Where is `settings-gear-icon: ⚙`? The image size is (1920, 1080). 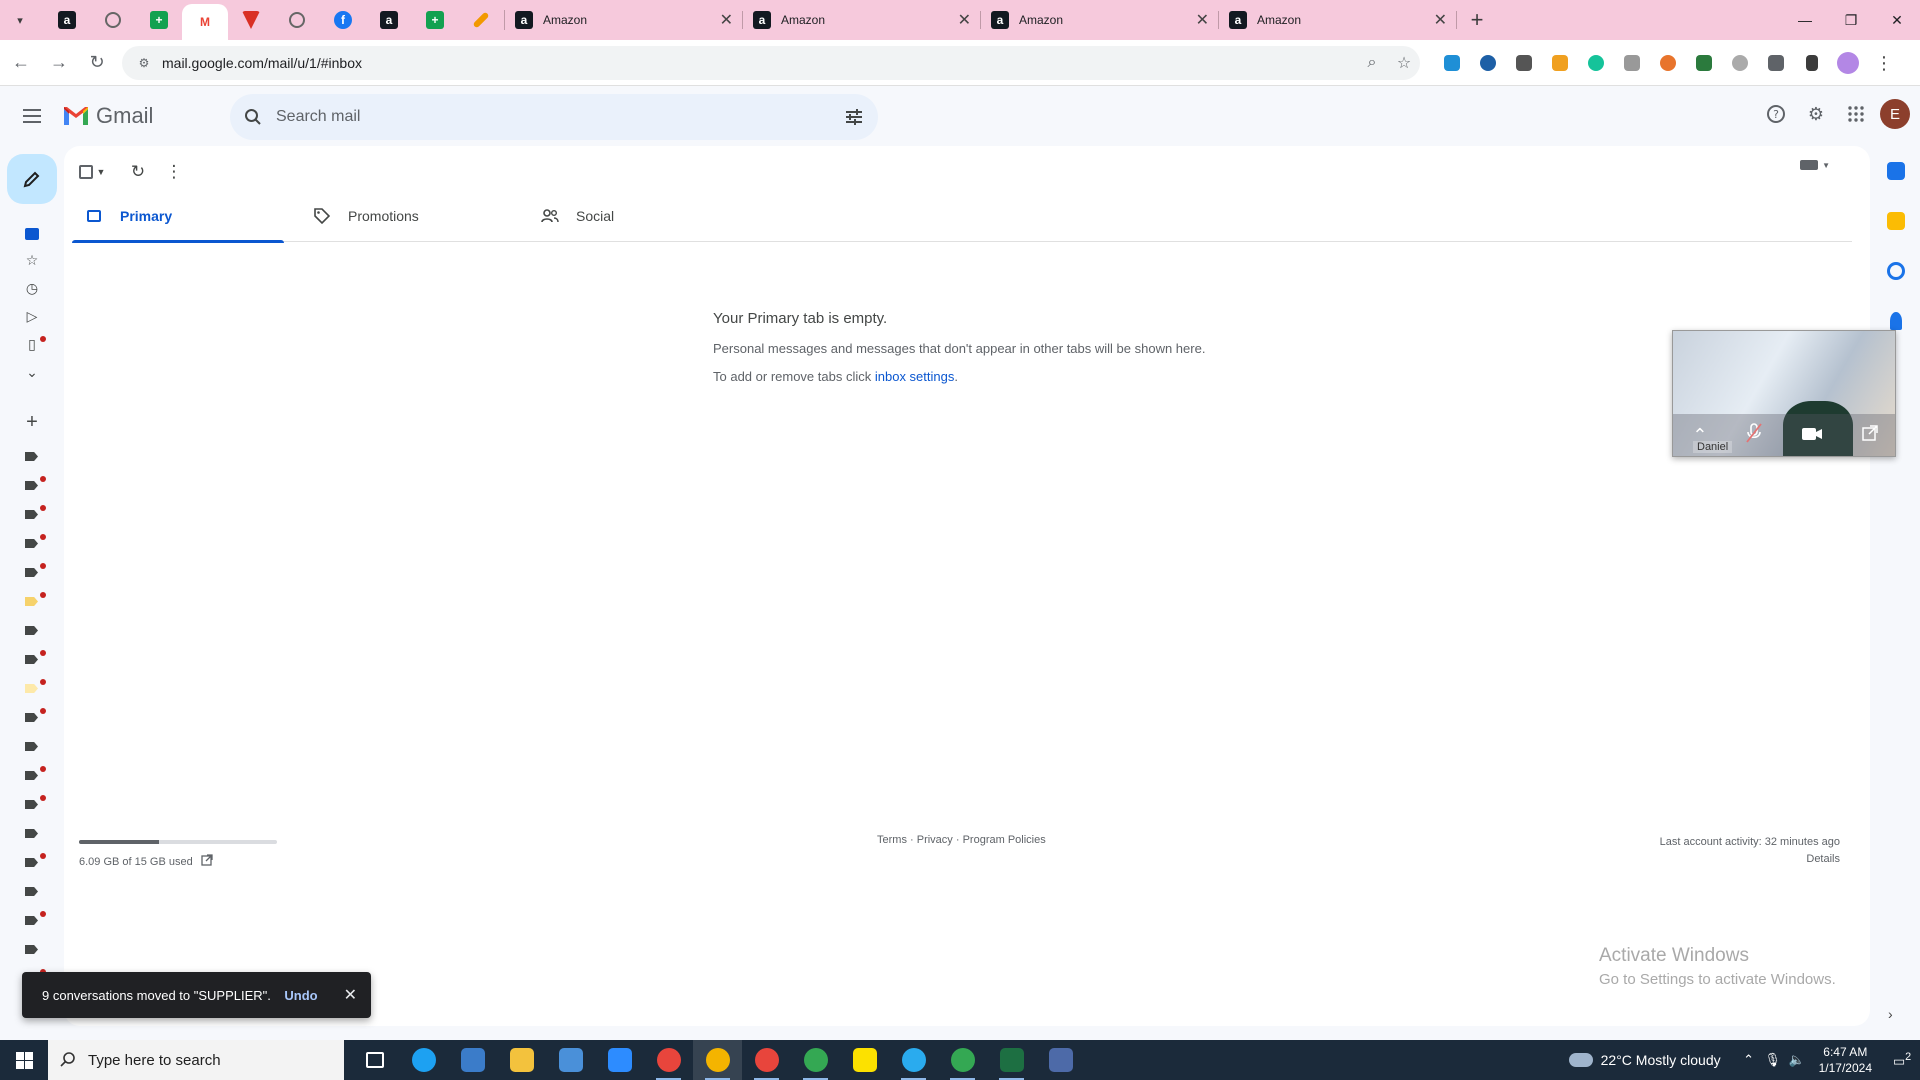
settings-gear-icon: ⚙ is located at coordinates (1816, 114).